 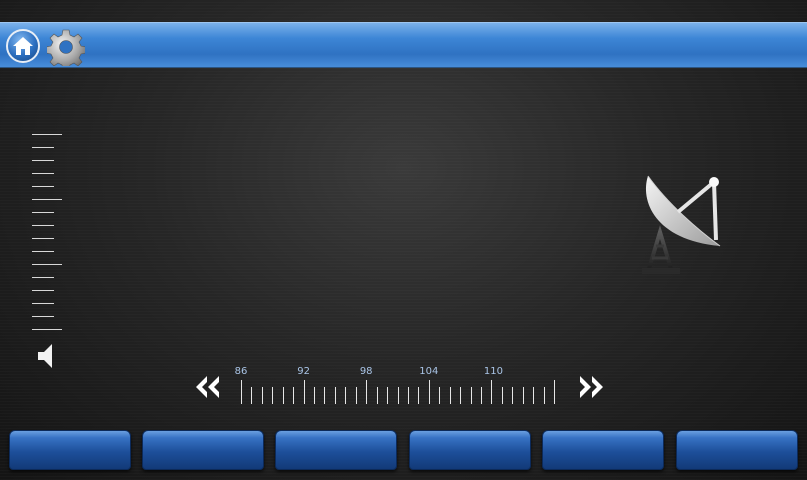 What do you see at coordinates (399, 387) in the screenshot?
I see `frequency-scale: 86 92 98 104 110` at bounding box center [399, 387].